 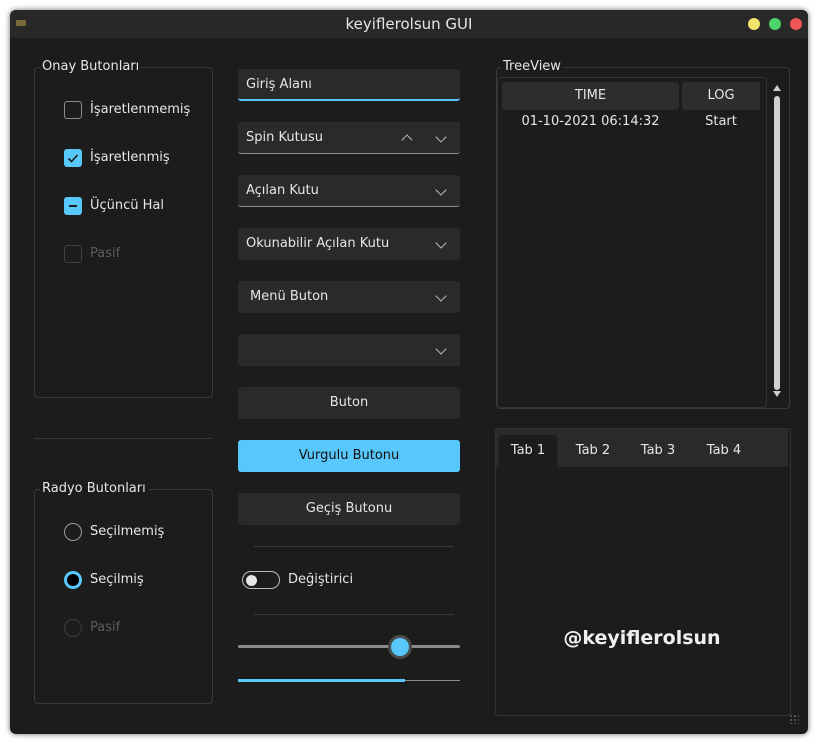 What do you see at coordinates (127, 205) in the screenshot?
I see `checkbox-label-partial: Üçüncü Hal` at bounding box center [127, 205].